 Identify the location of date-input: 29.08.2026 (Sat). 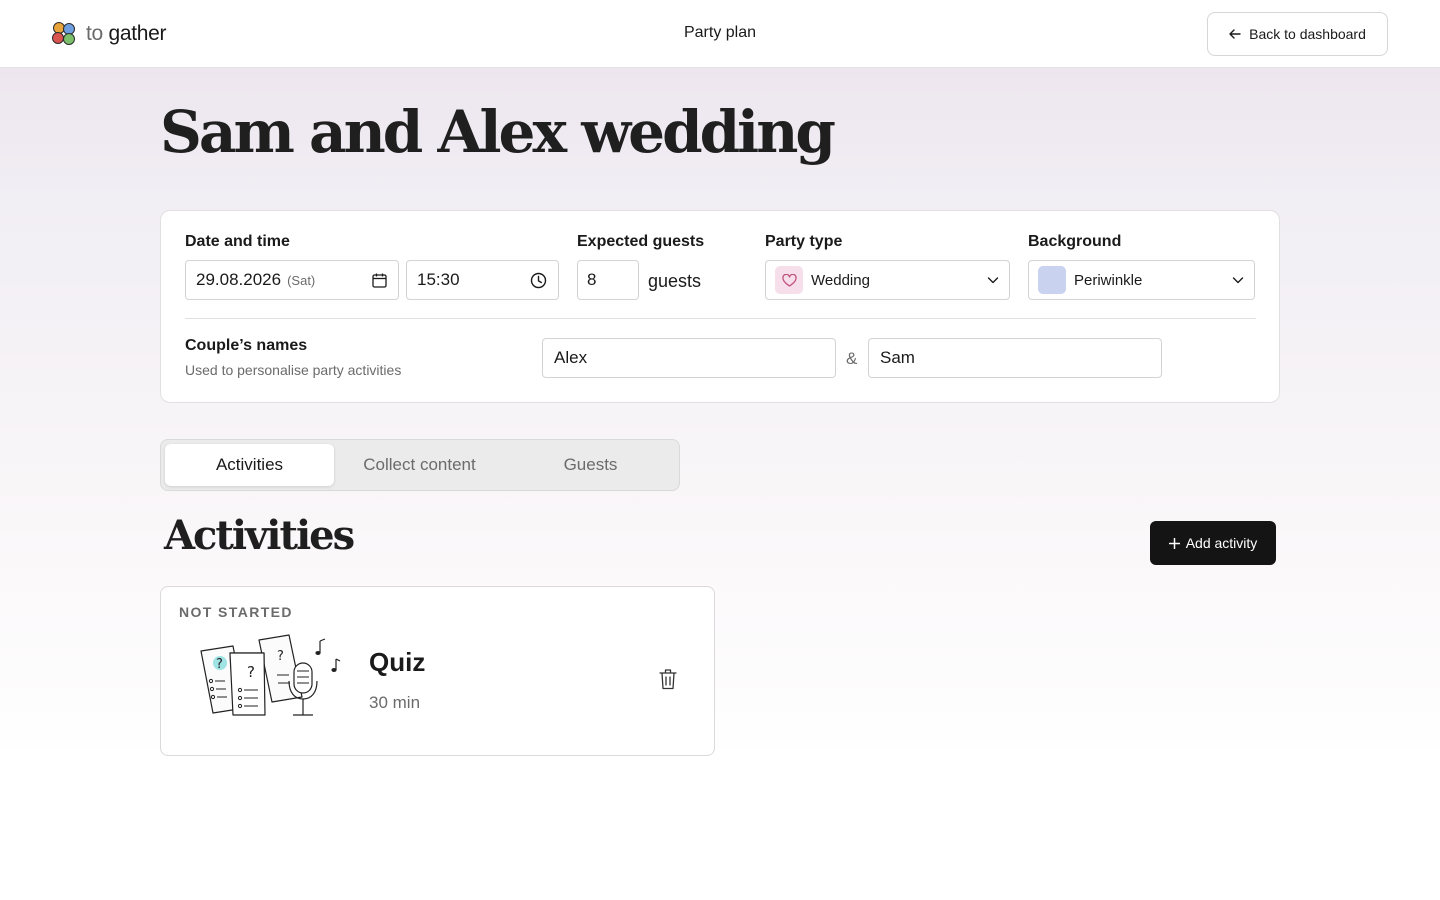
(292, 280).